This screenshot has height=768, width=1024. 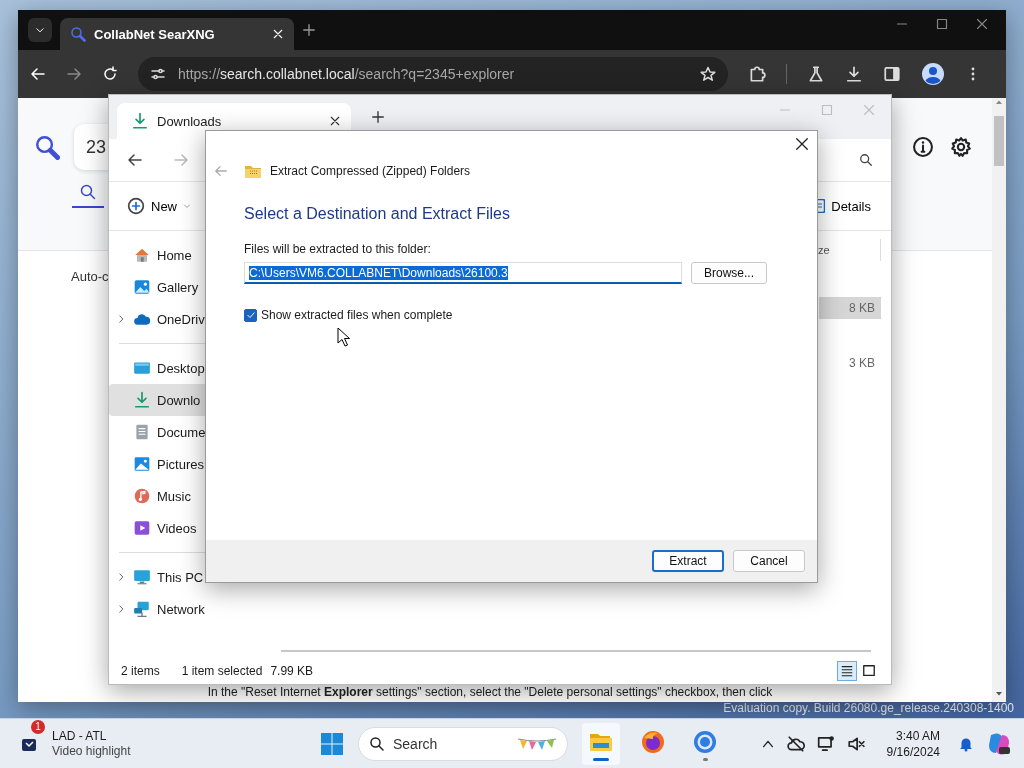 What do you see at coordinates (292, 671) in the screenshot?
I see `selection-size: 7.99 KB` at bounding box center [292, 671].